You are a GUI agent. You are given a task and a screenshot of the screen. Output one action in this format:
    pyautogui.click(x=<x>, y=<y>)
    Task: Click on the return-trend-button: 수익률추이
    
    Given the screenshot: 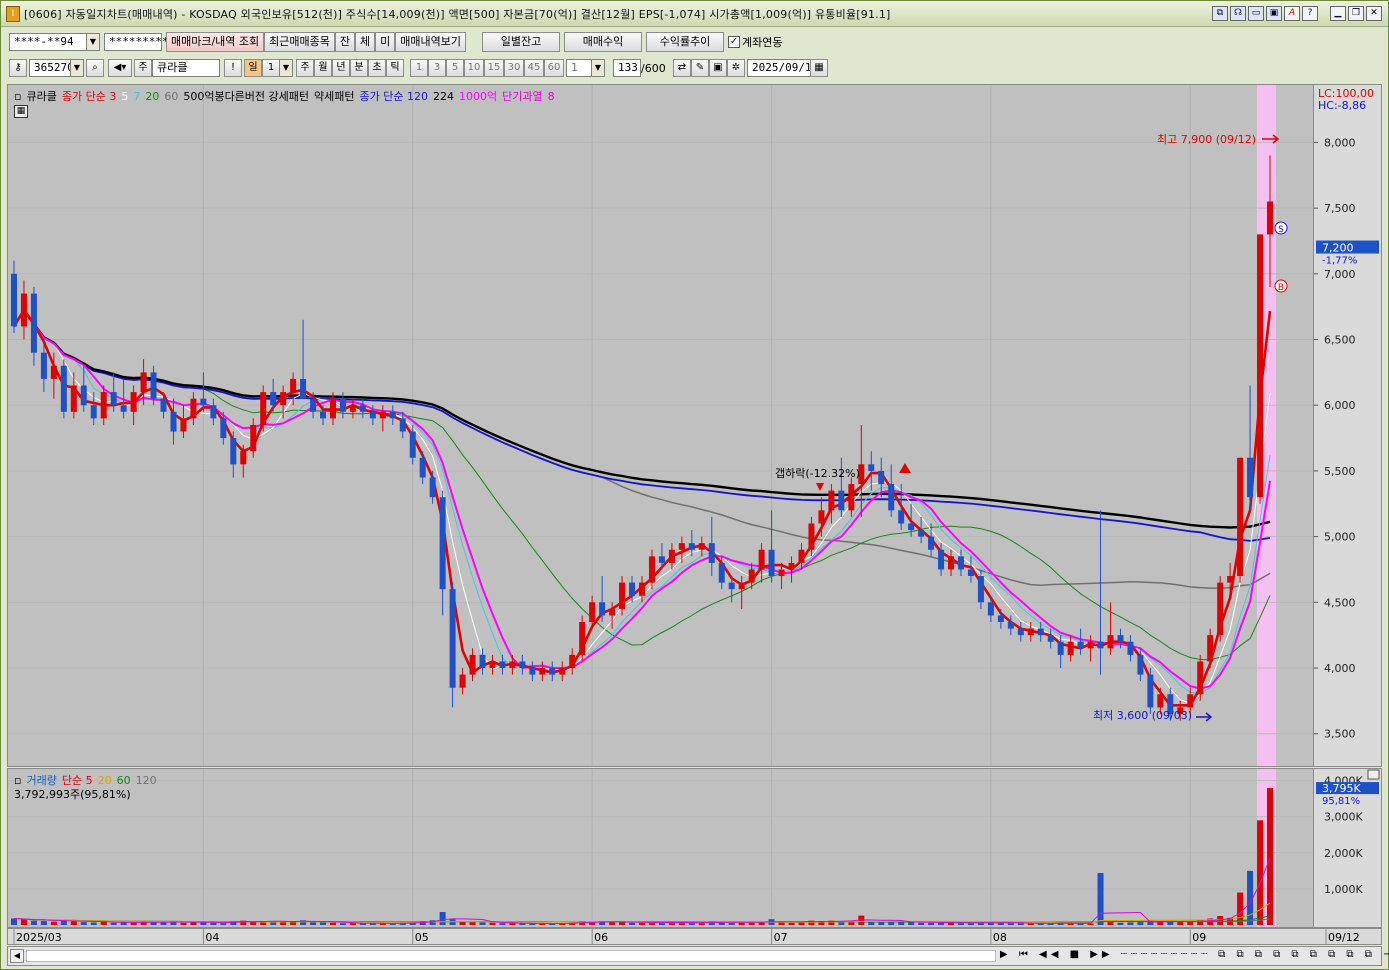 What is the action you would take?
    pyautogui.click(x=685, y=42)
    